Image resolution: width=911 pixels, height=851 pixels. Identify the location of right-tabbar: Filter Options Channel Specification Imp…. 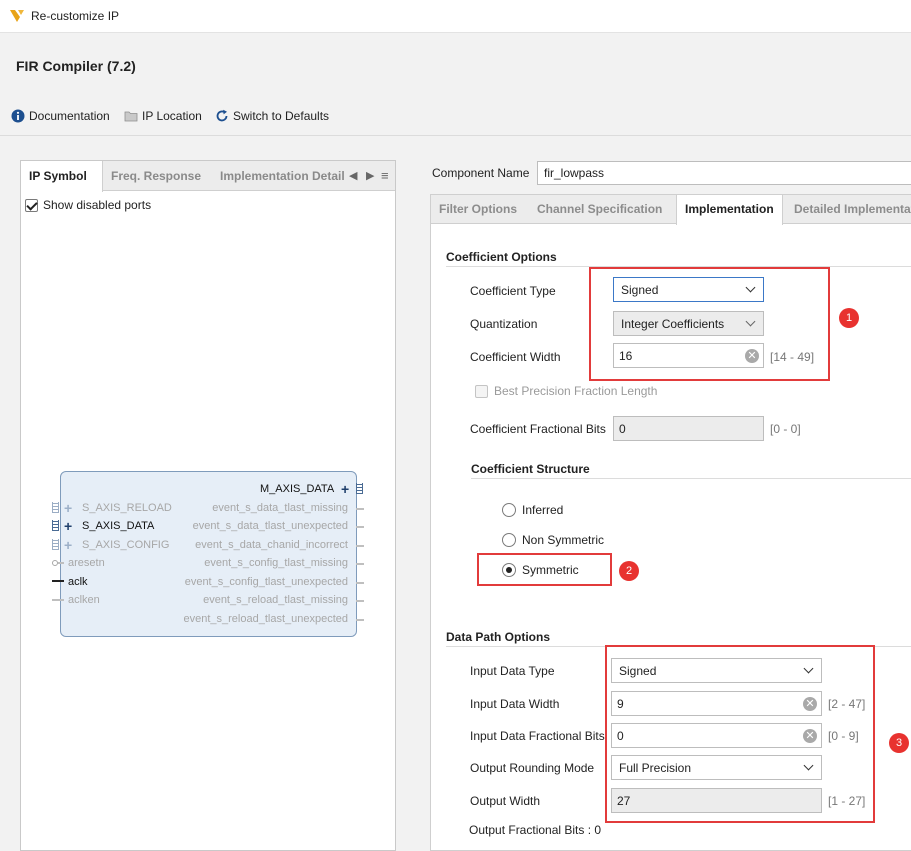
(671, 210).